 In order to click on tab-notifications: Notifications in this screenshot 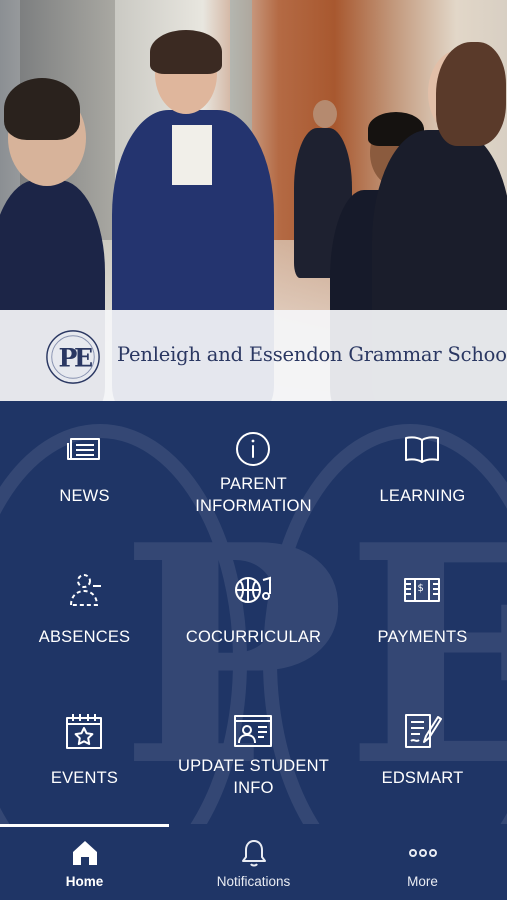, I will do `click(253, 862)`.